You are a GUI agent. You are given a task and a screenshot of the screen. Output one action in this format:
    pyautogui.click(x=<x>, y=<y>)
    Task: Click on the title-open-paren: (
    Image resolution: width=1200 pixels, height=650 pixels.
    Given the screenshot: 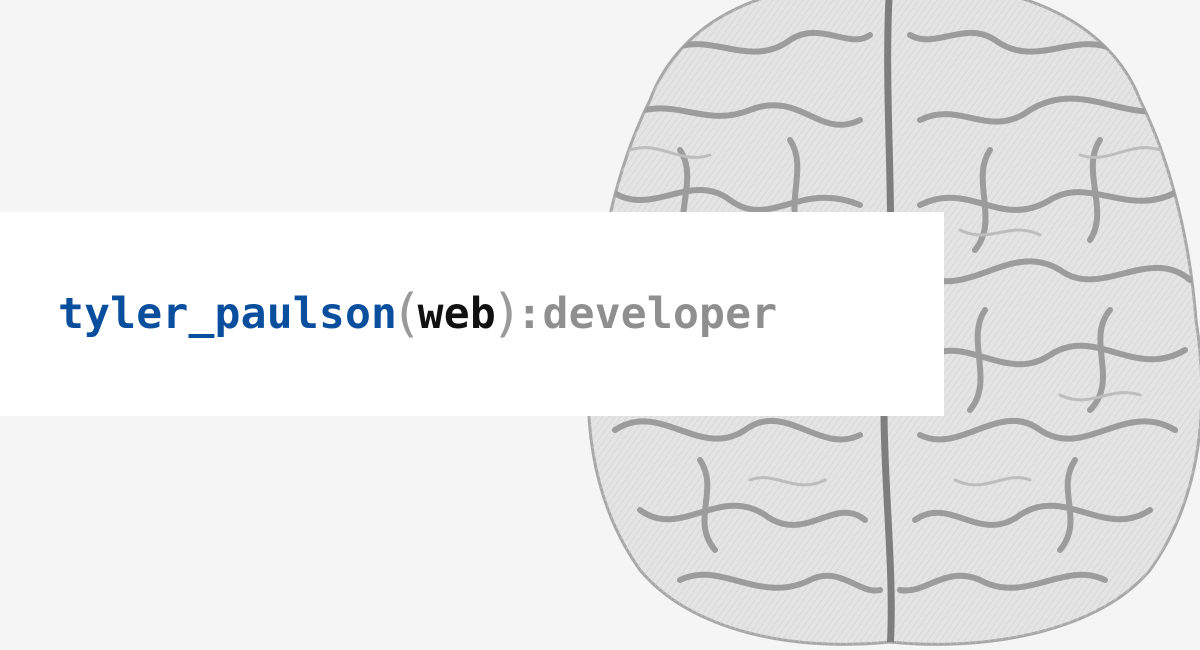 What is the action you would take?
    pyautogui.click(x=407, y=314)
    